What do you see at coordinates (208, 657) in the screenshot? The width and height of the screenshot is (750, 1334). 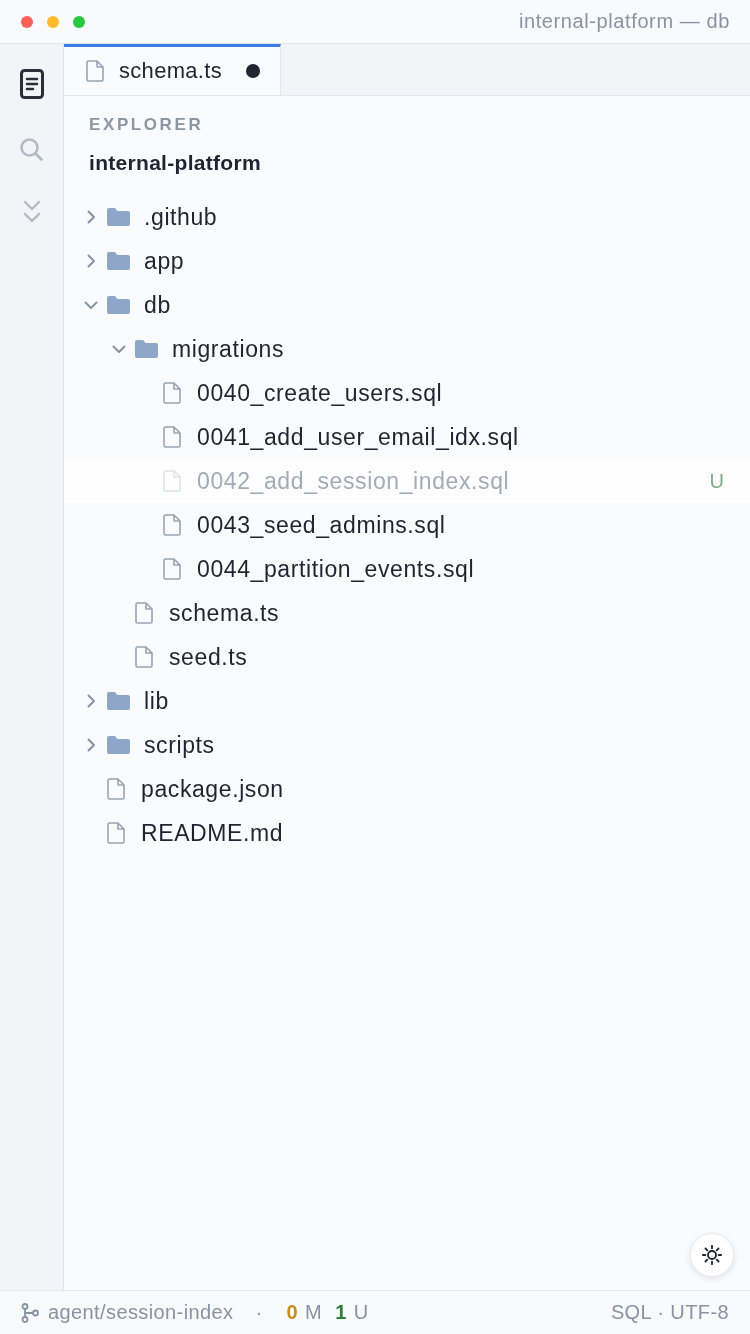 I see `file-name: seed.ts` at bounding box center [208, 657].